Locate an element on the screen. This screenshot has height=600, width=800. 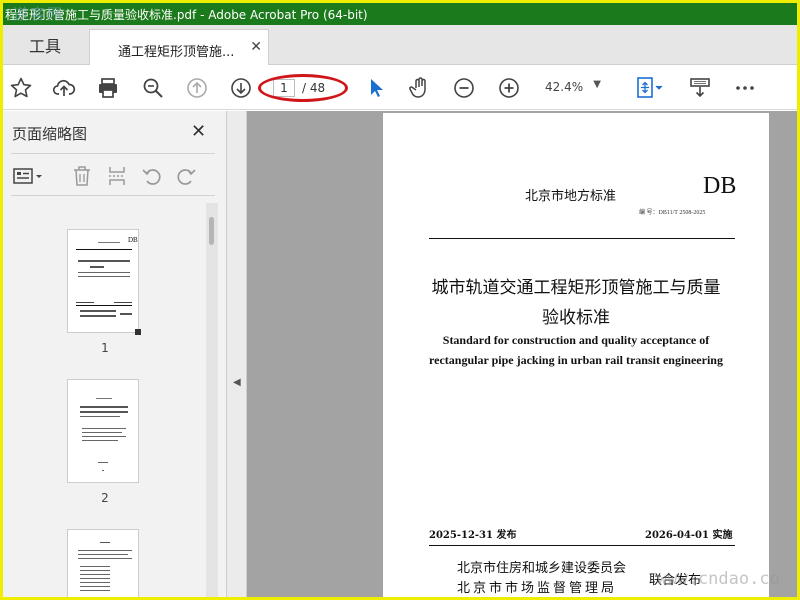
doc-issue-date: 2025-12-31 发布 is located at coordinates (473, 535).